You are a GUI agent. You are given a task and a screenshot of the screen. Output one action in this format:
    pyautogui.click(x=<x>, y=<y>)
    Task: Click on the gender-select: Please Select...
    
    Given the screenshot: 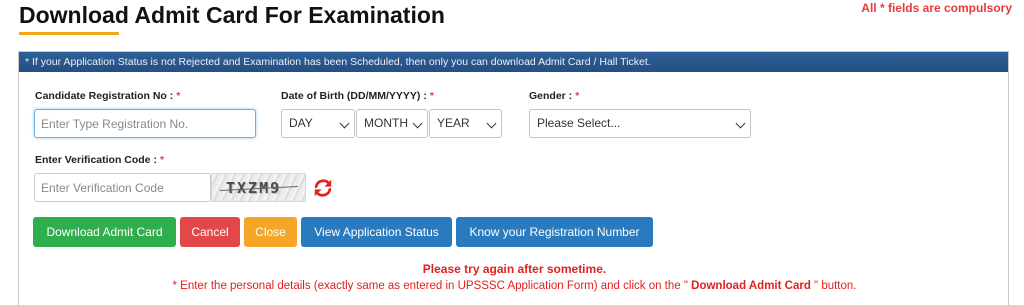 What is the action you would take?
    pyautogui.click(x=640, y=123)
    